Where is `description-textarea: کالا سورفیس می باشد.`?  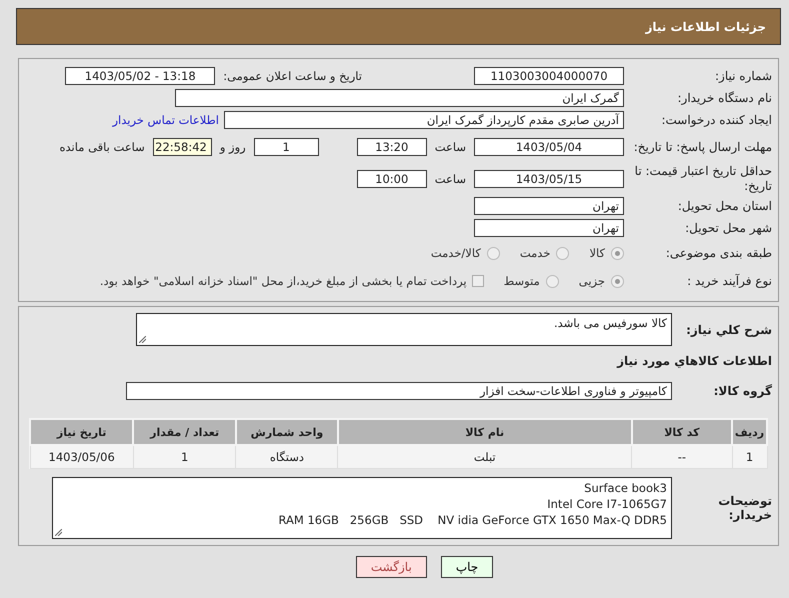 description-textarea: کالا سورفیس می باشد. is located at coordinates (404, 329).